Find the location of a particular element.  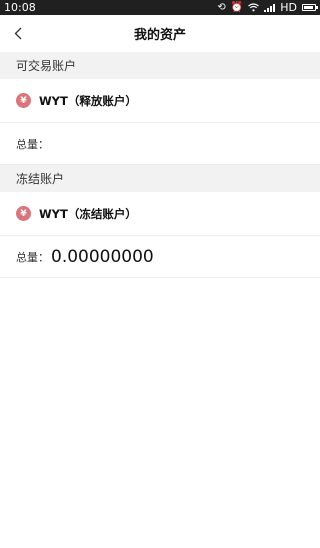

total-row-frozen: 总量： 0.00000000 is located at coordinates (160, 257).